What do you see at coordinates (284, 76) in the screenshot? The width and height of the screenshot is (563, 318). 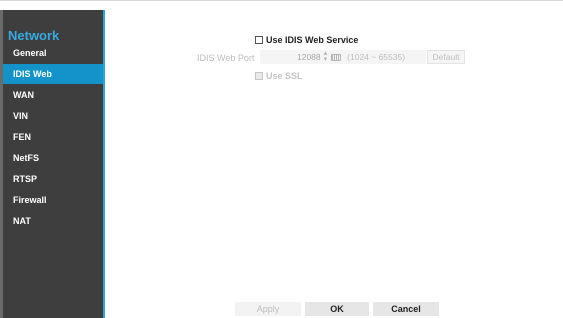 I see `use-ssl-label: Use SSL` at bounding box center [284, 76].